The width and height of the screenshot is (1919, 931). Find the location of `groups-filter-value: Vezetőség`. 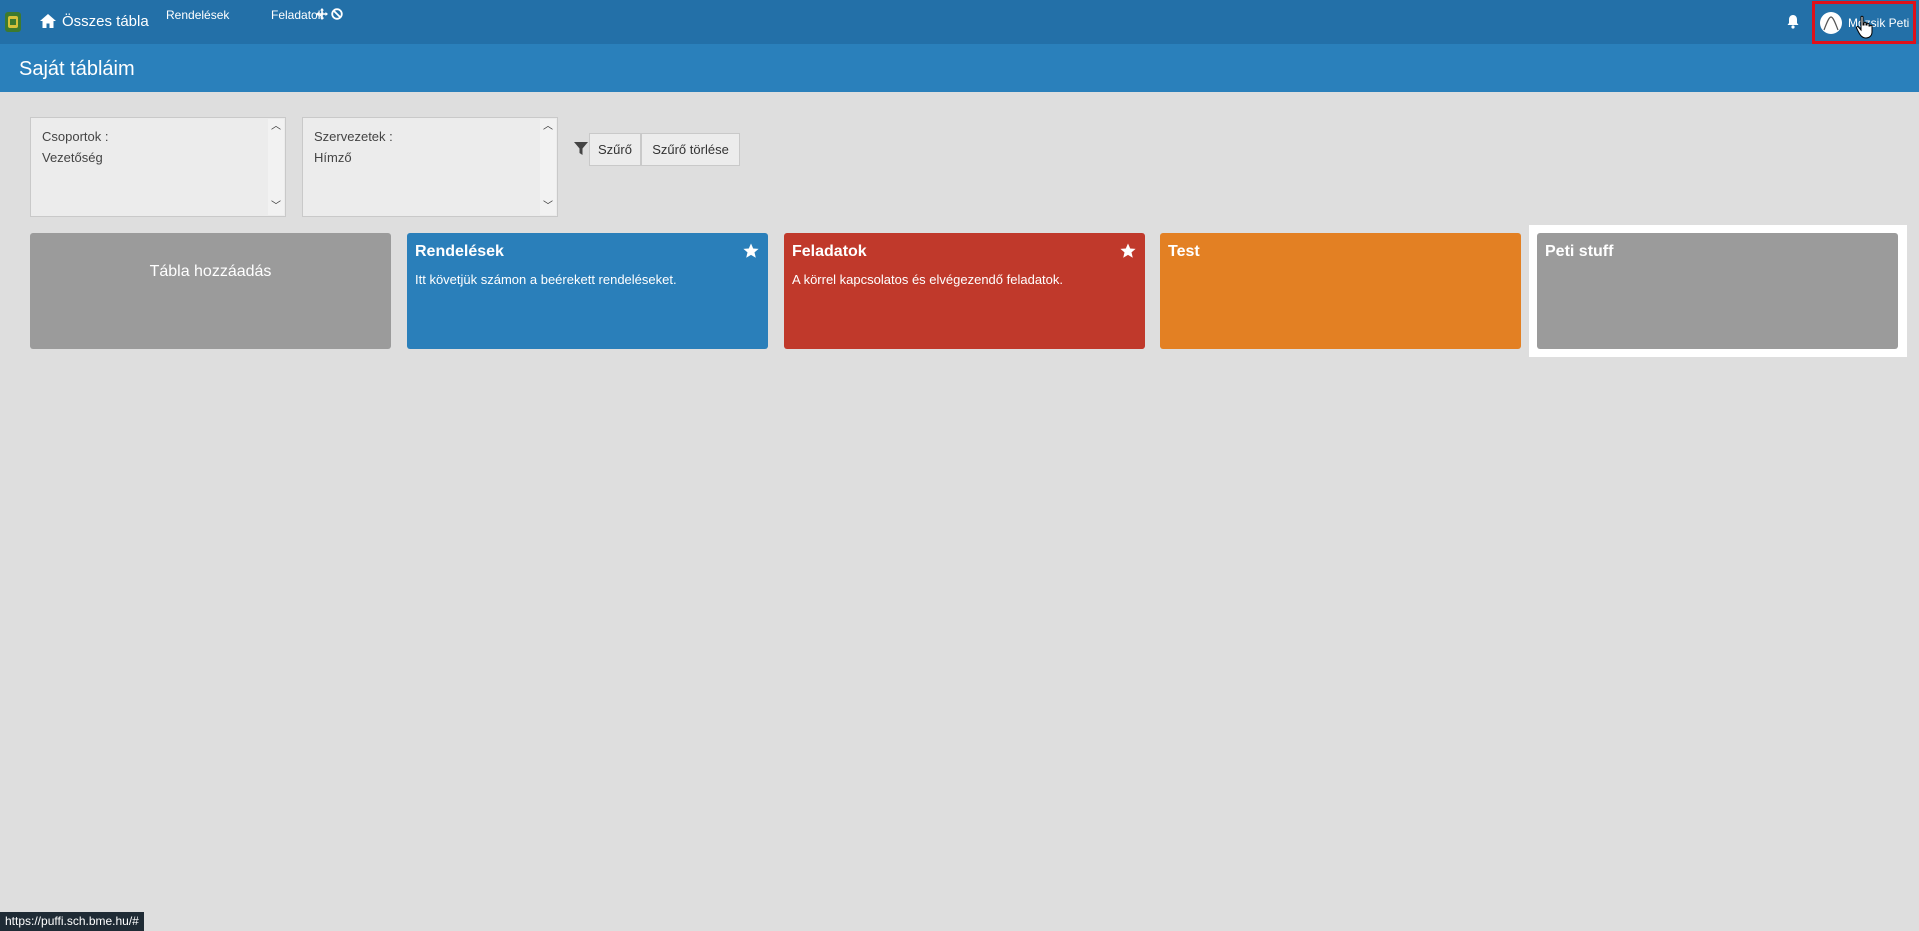

groups-filter-value: Vezetőség is located at coordinates (72, 157).